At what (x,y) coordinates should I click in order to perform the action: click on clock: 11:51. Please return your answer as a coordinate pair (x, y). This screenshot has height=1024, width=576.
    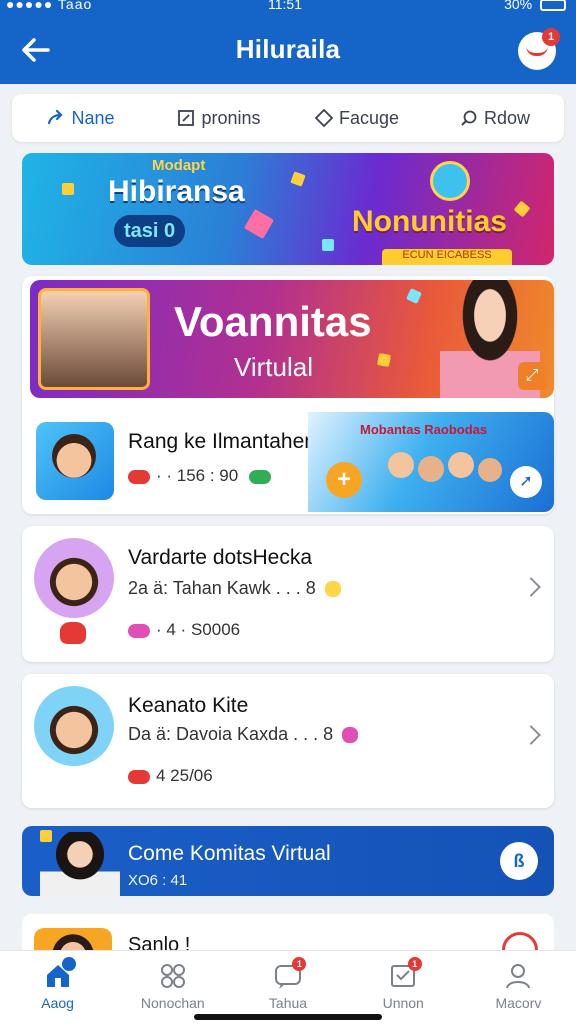
    Looking at the image, I should click on (285, 6).